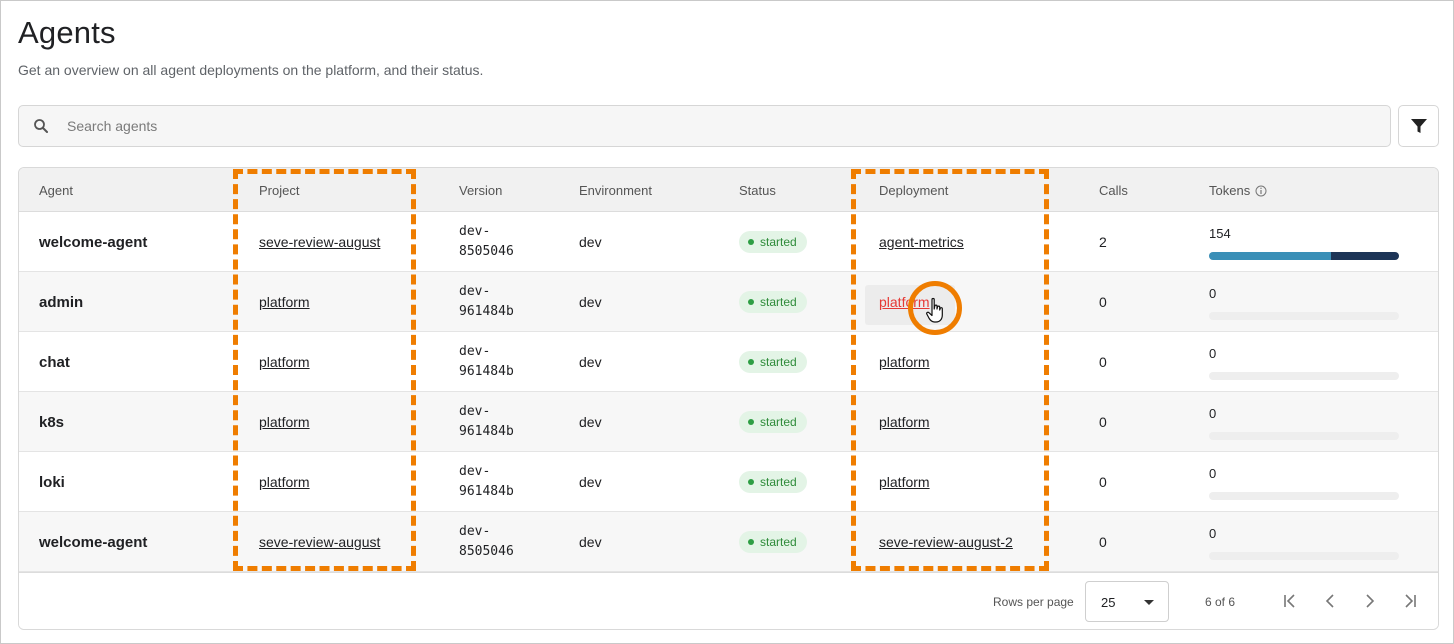 The image size is (1454, 644). I want to click on cell-tokens: 154, so click(1304, 243).